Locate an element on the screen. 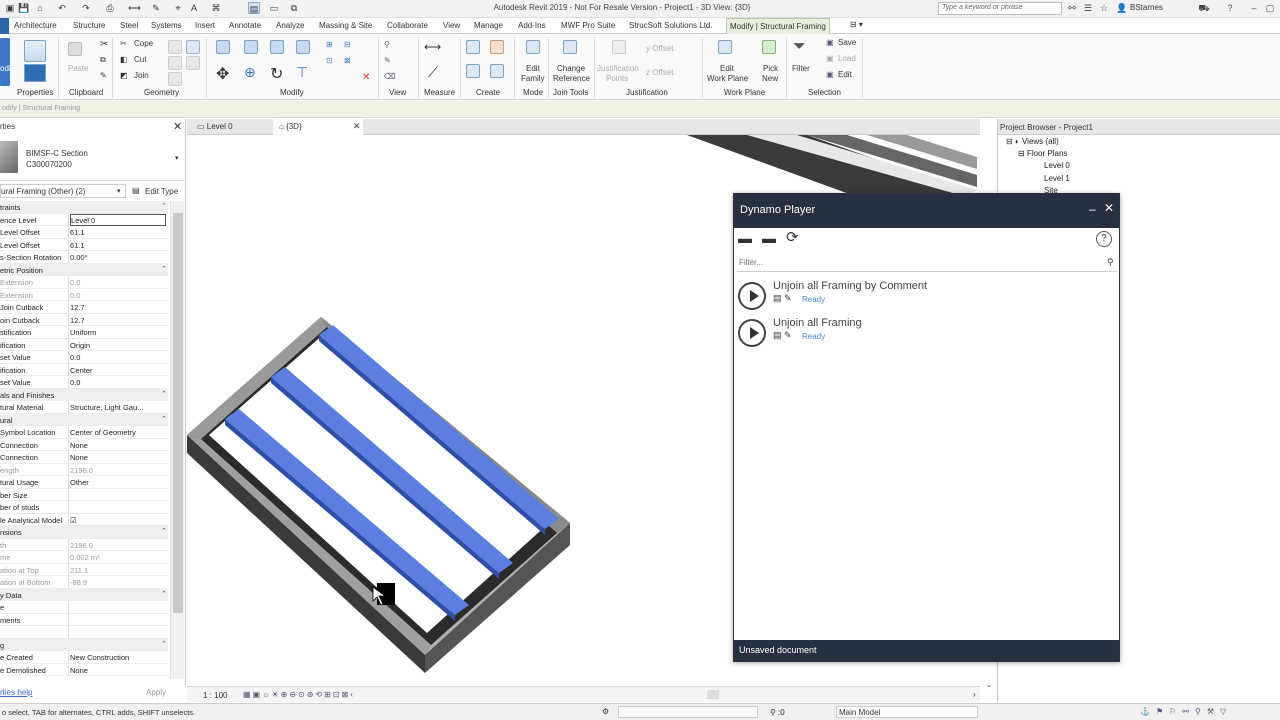  property-value: 0.0 is located at coordinates (118, 382).